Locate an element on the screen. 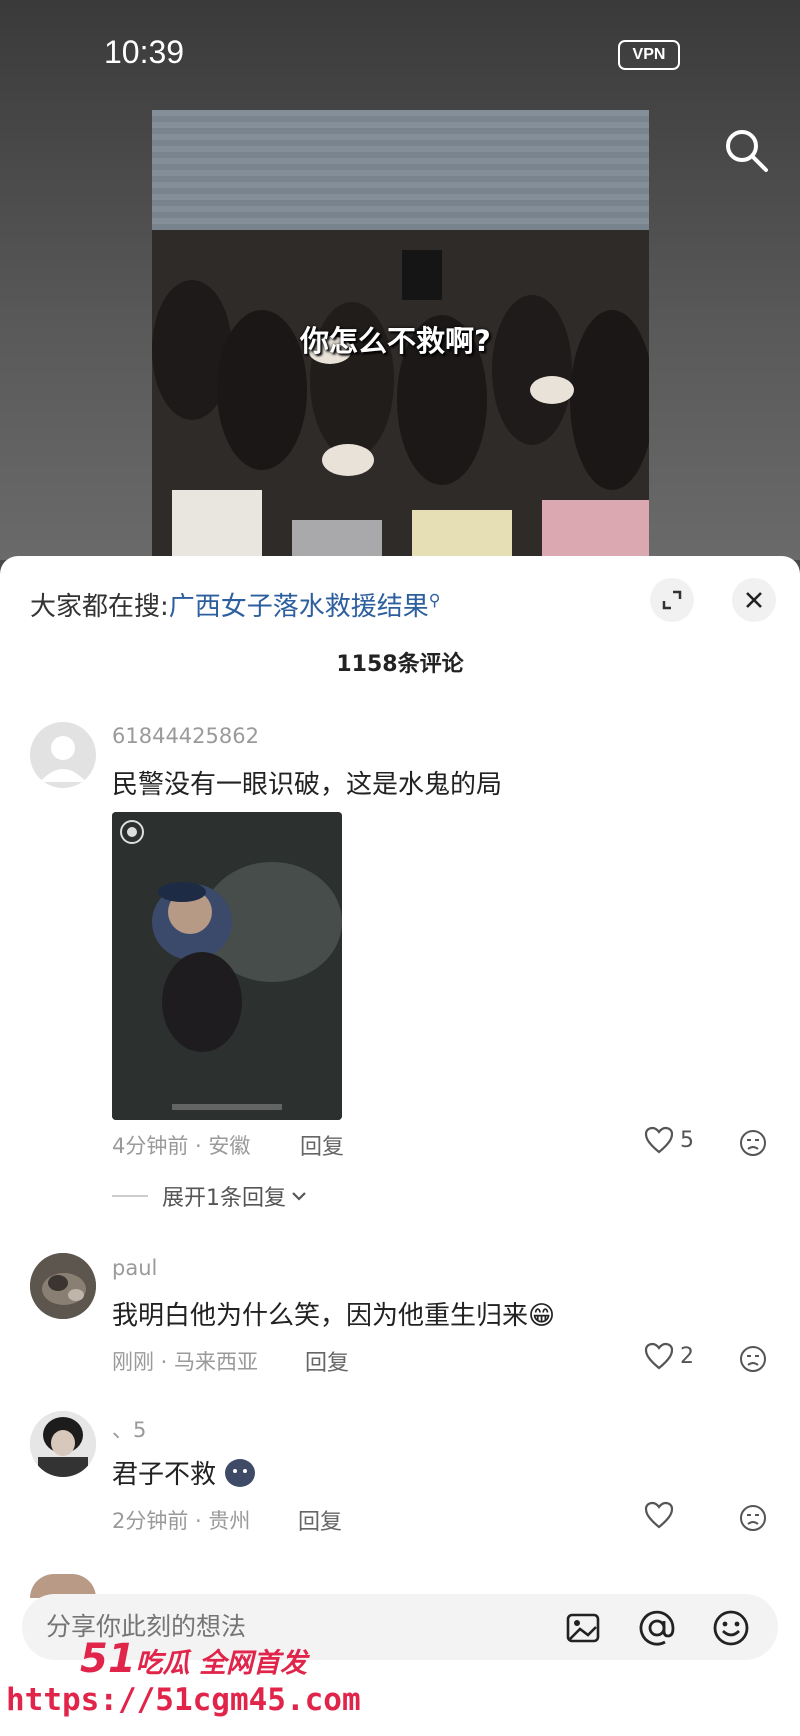 This screenshot has height=1736, width=800. image-icon is located at coordinates (583, 1628).